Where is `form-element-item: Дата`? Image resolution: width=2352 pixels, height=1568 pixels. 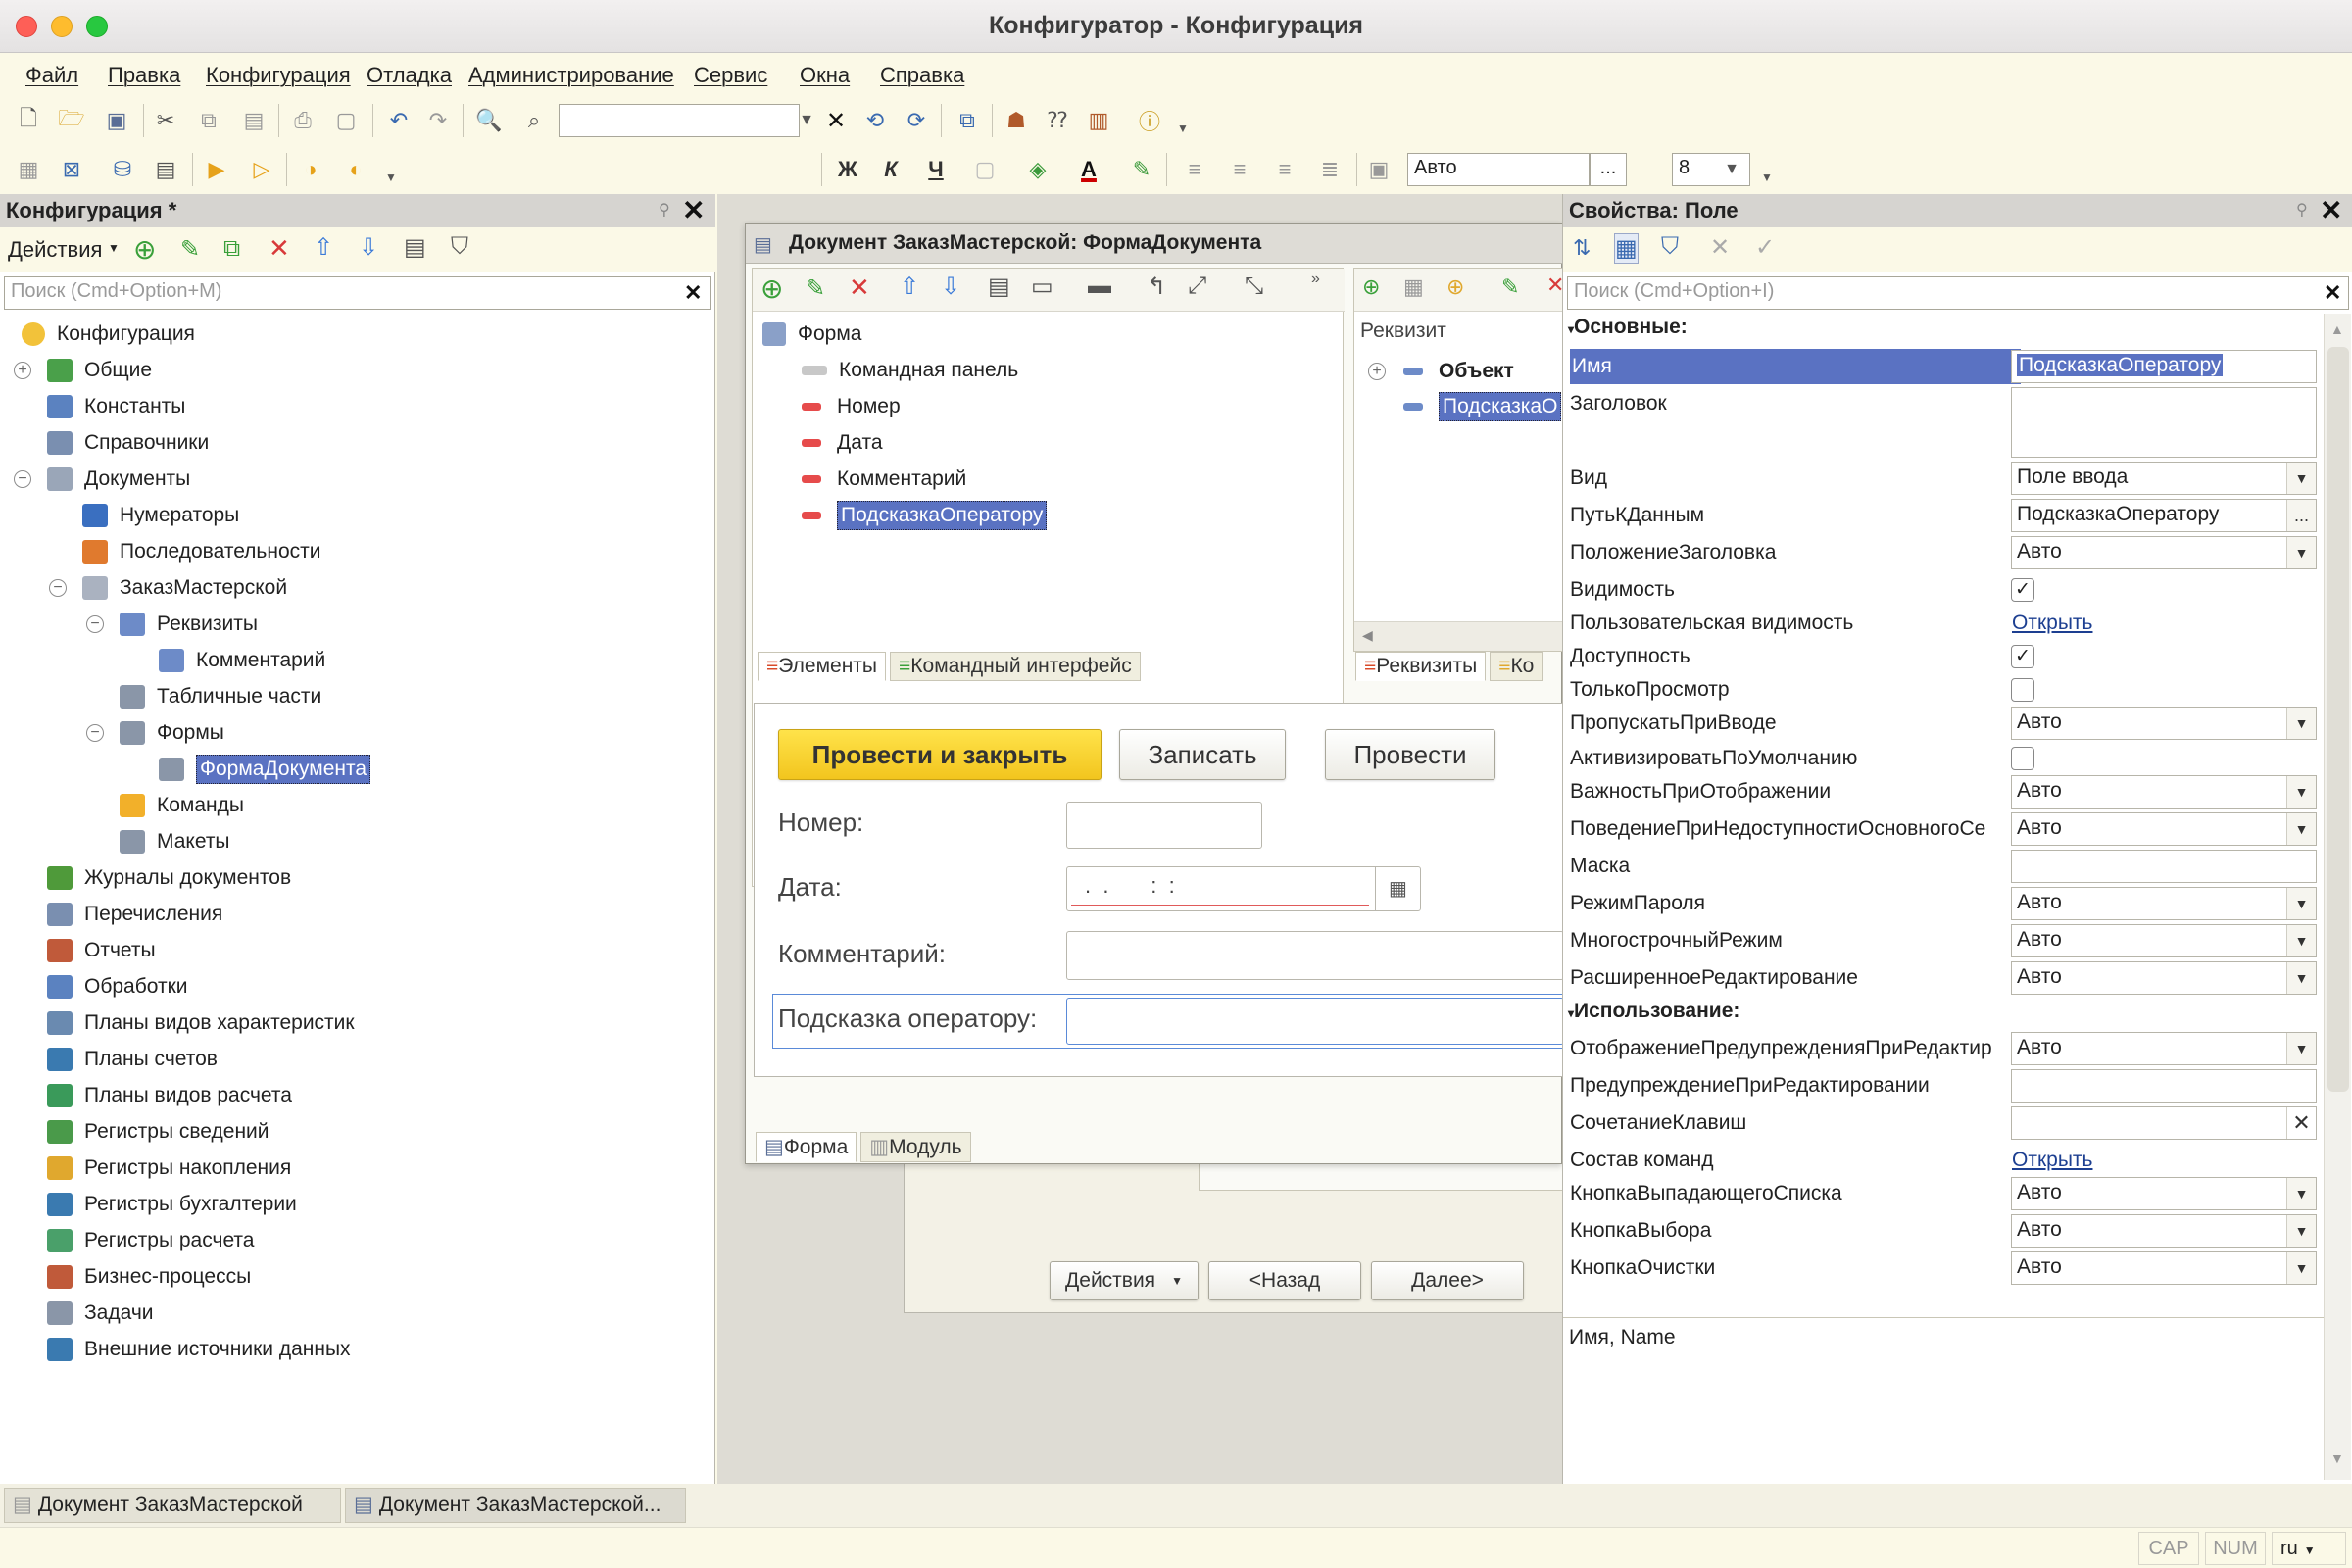 form-element-item: Дата is located at coordinates (842, 443).